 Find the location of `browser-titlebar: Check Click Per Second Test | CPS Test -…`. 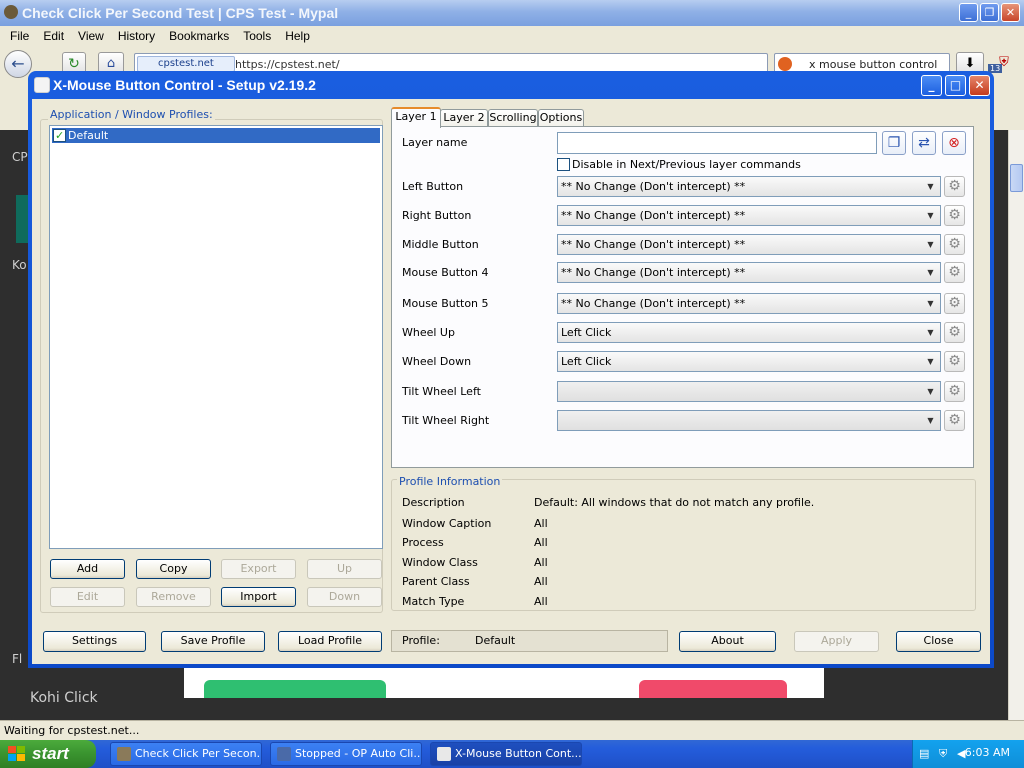

browser-titlebar: Check Click Per Second Test | CPS Test -… is located at coordinates (512, 13).